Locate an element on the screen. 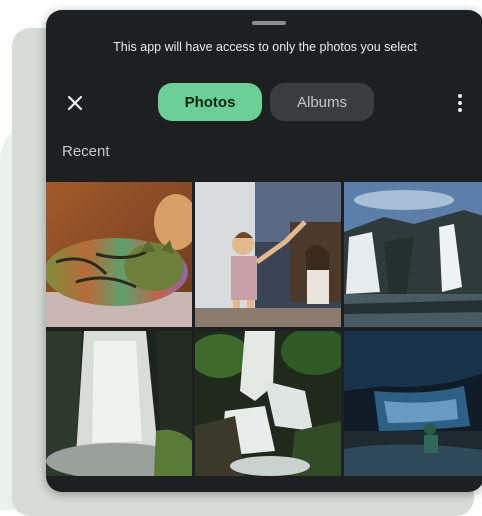 The image size is (482, 516). tab-bar: Photos Albums is located at coordinates (266, 102).